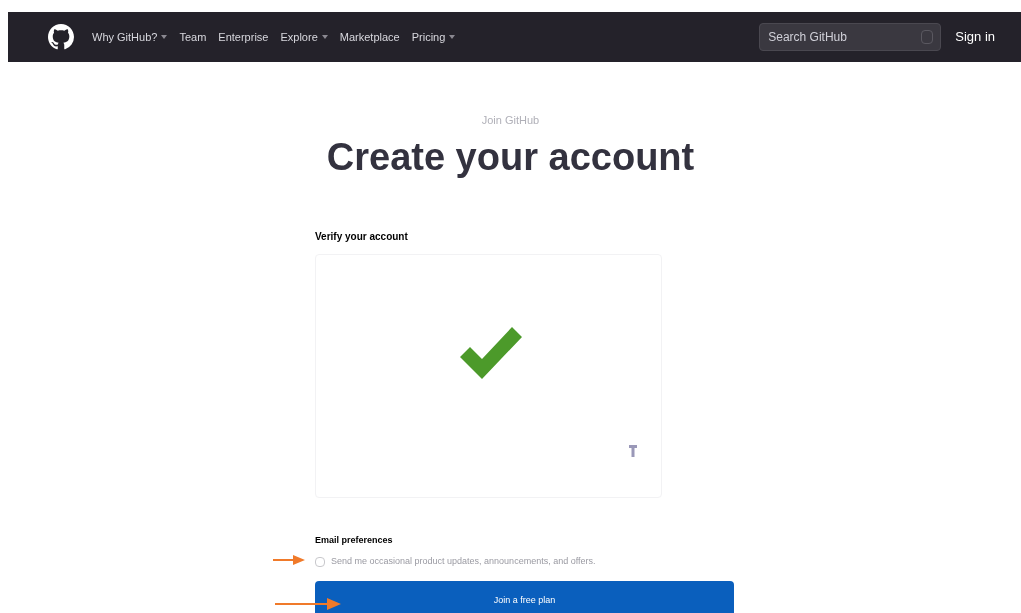 The image size is (1021, 613). Describe the element at coordinates (369, 37) in the screenshot. I see `nav-link: Marketplace` at that location.